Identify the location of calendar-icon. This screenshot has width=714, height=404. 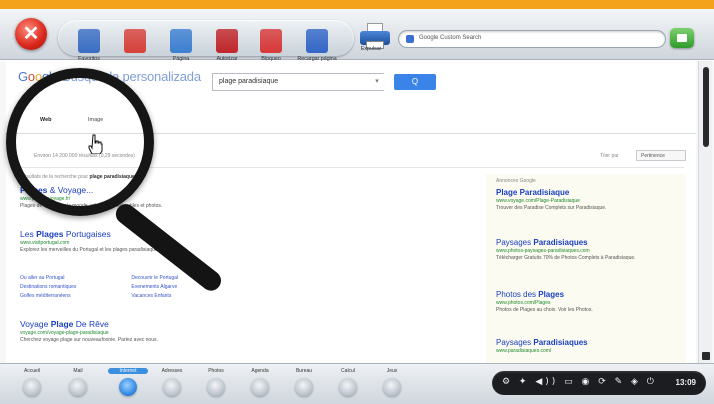
(260, 387).